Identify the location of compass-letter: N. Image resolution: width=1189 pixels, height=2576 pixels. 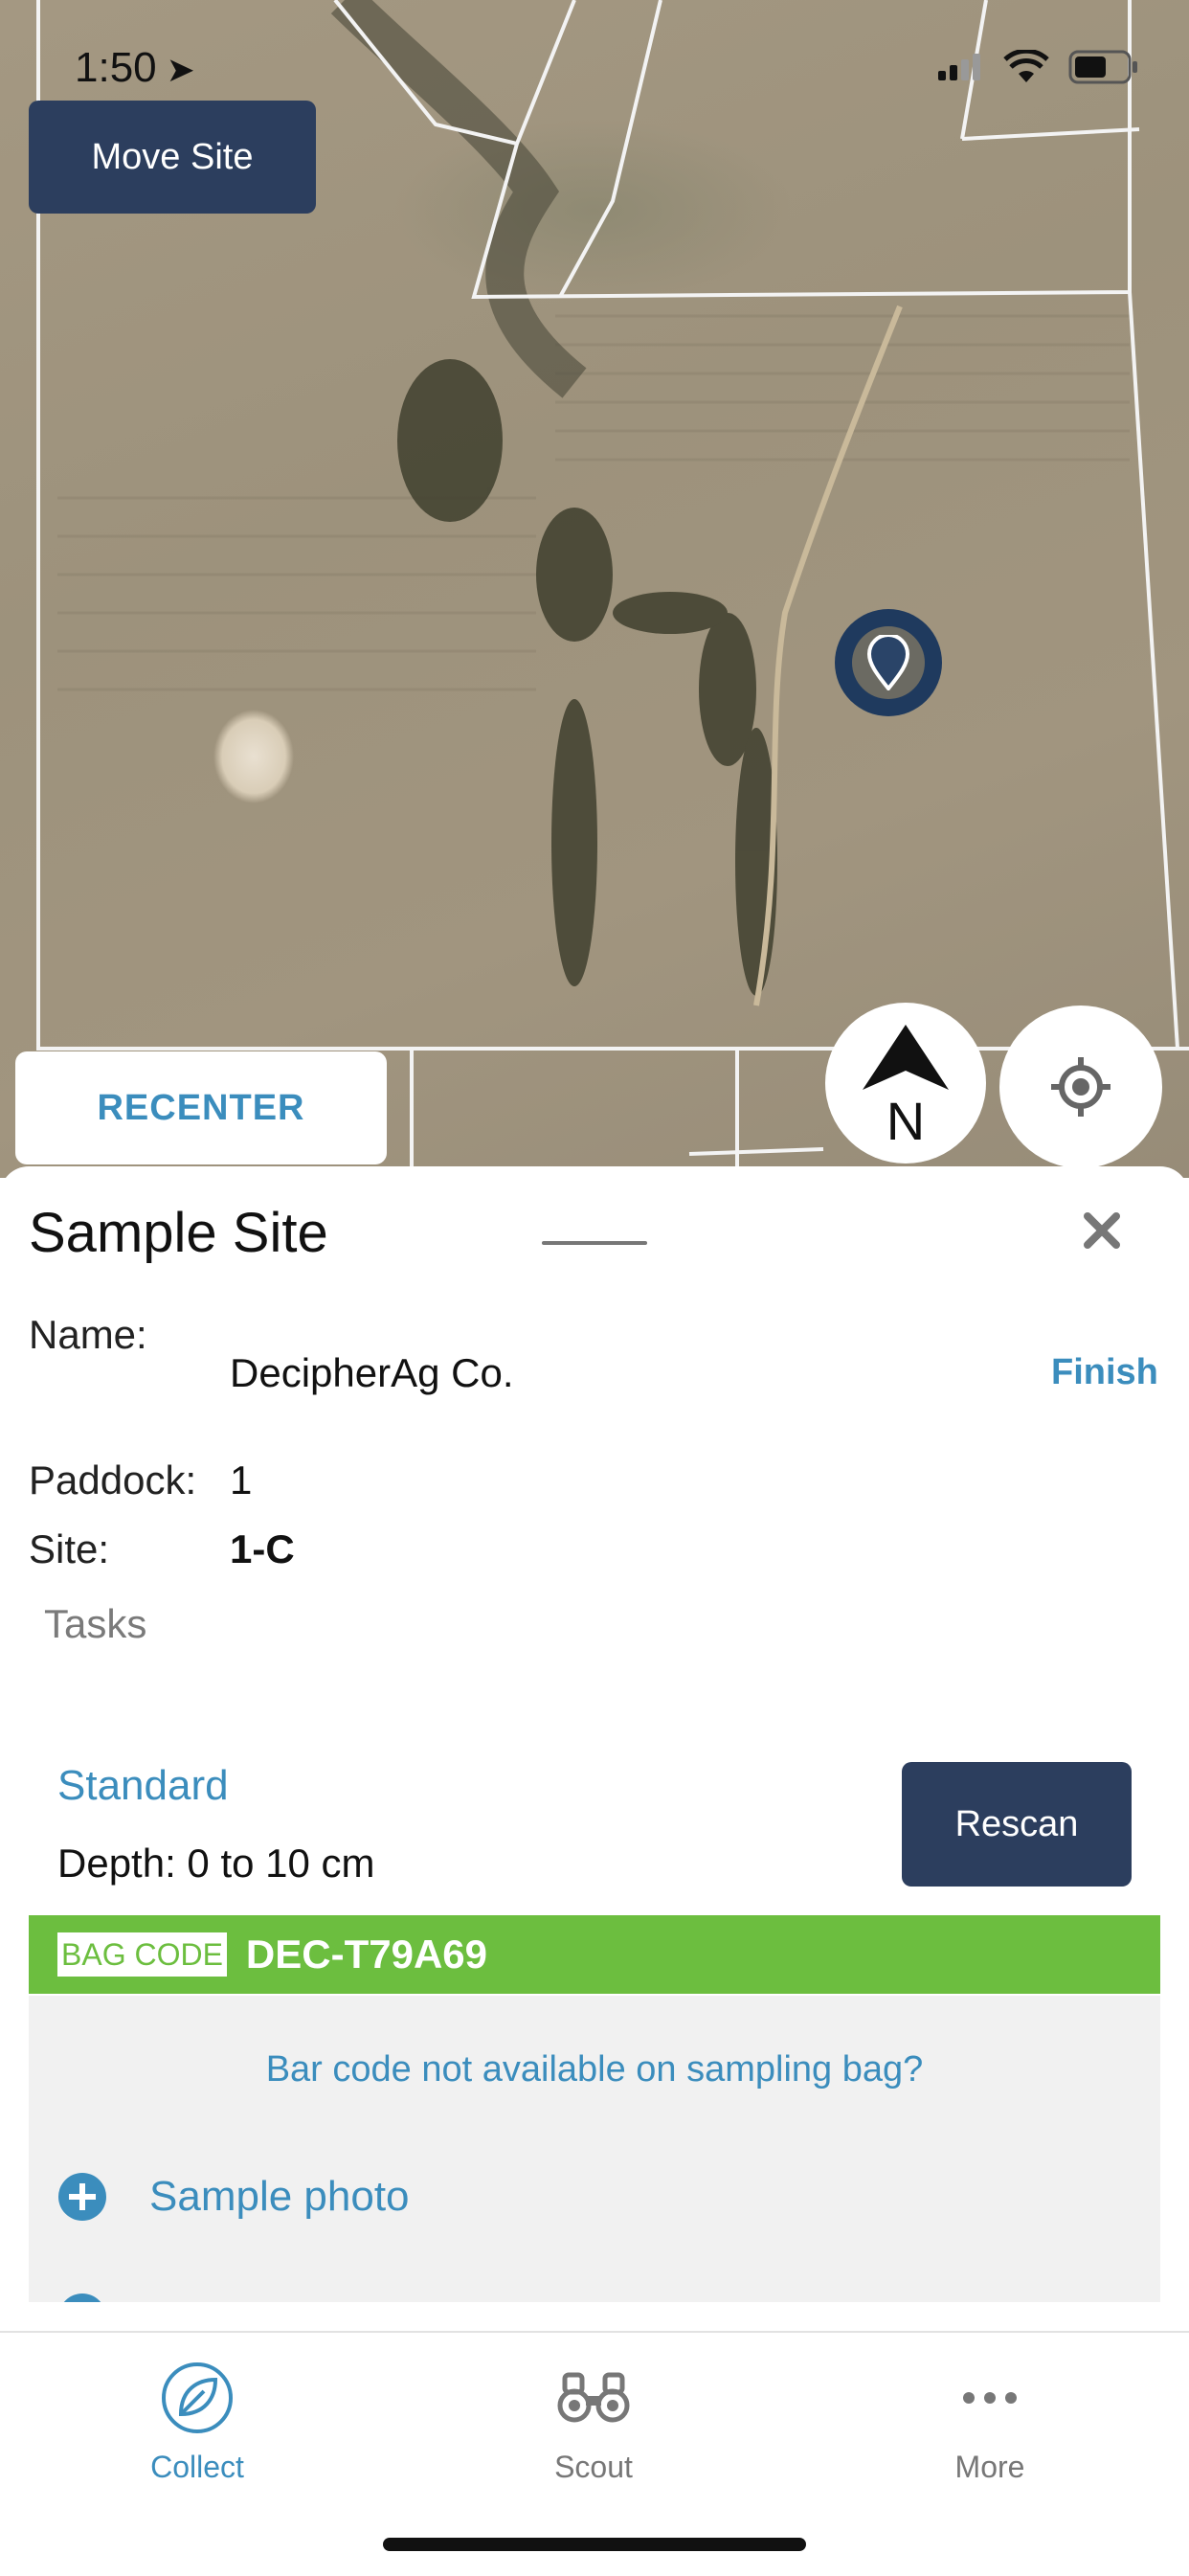
(905, 1118).